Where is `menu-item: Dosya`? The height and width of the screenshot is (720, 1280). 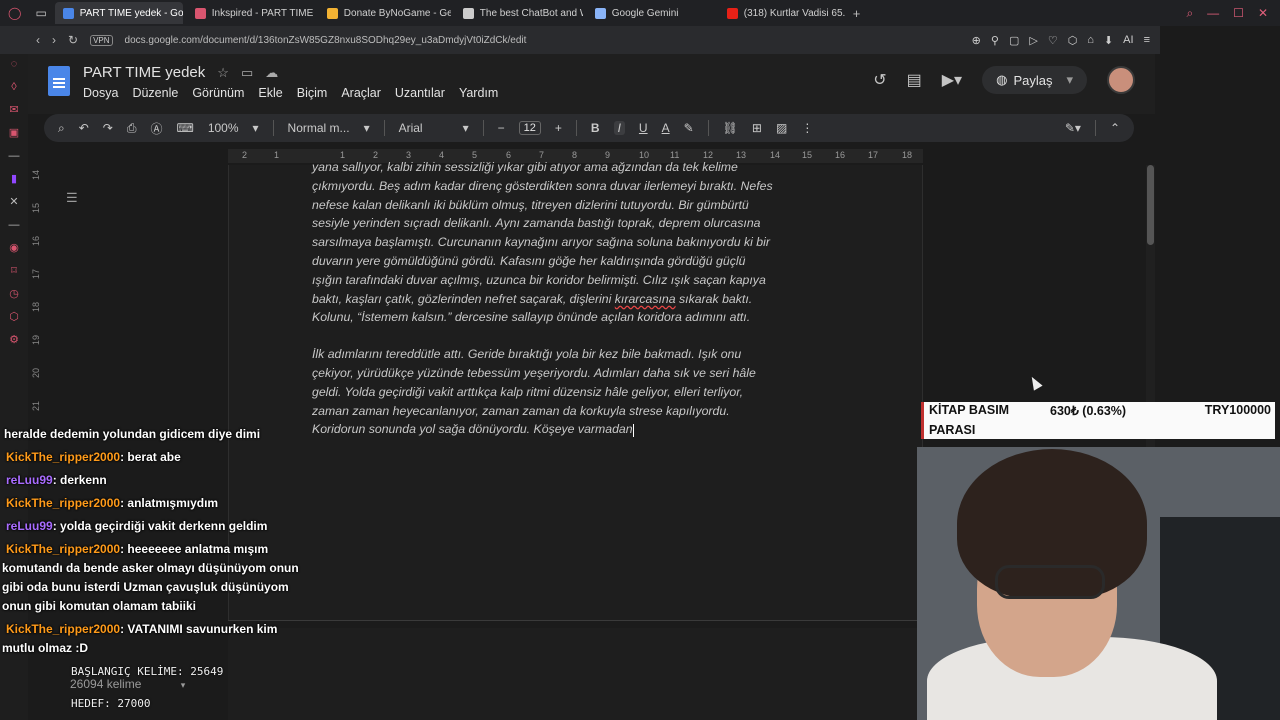 menu-item: Dosya is located at coordinates (100, 93).